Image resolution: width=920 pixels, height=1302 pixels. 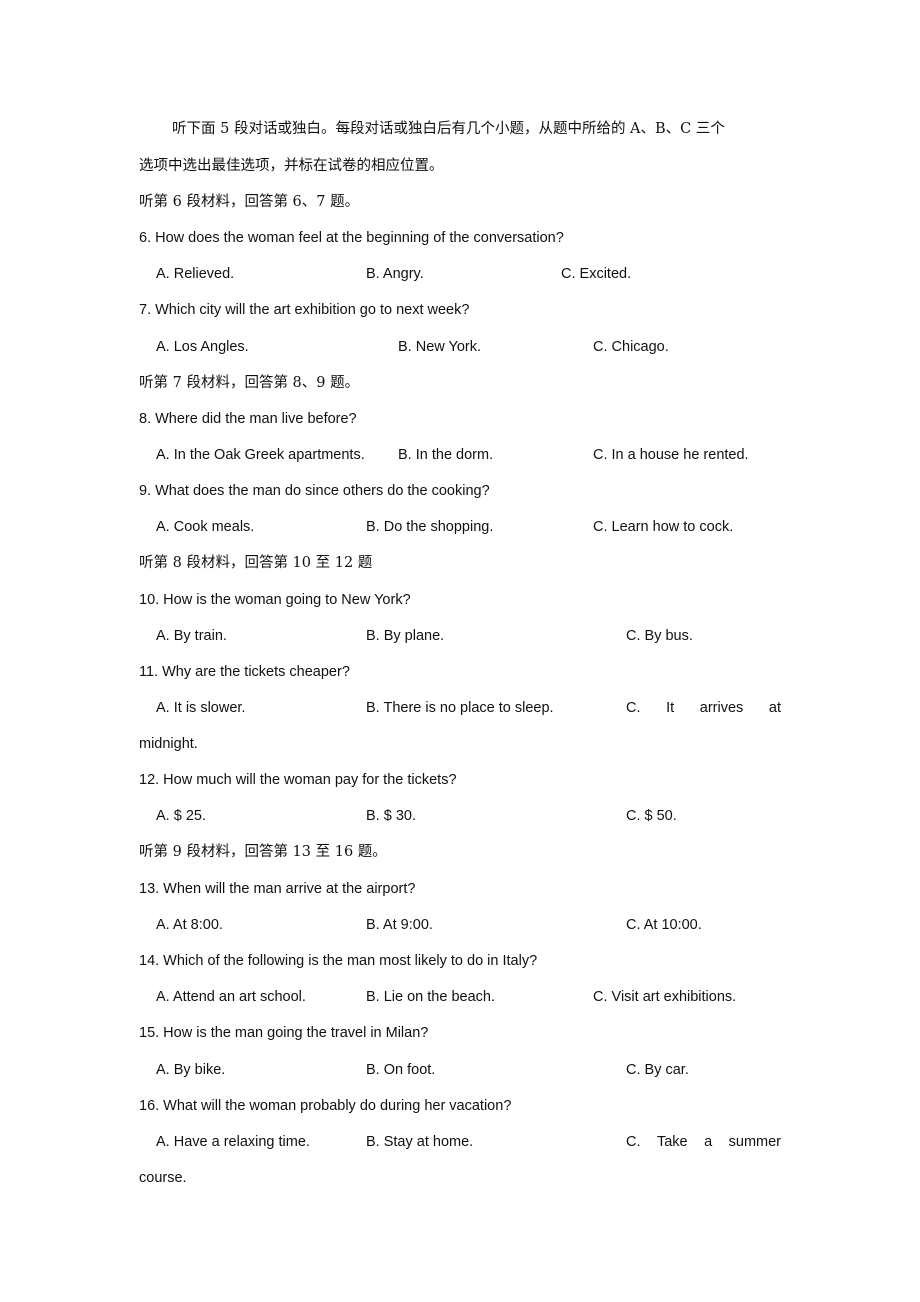 I want to click on option-b: B. New York., so click(x=440, y=347).